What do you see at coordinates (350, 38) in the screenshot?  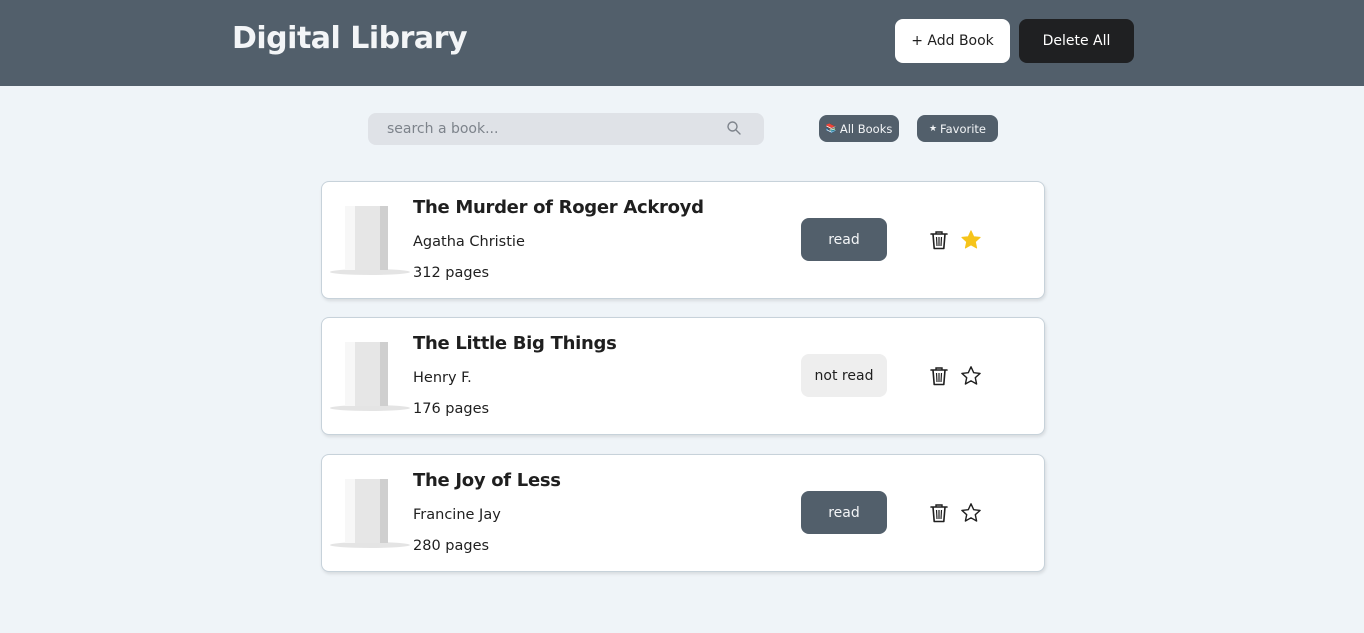 I see `app-title: Digital Library` at bounding box center [350, 38].